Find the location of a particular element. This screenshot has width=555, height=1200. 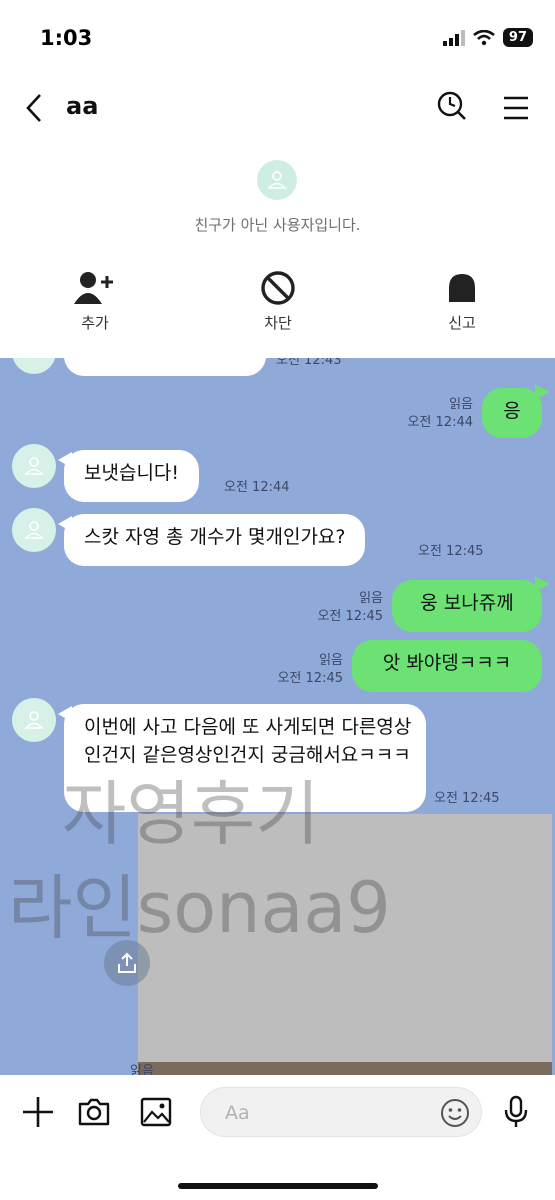

add-friend-label: 추가 is located at coordinates (95, 323).